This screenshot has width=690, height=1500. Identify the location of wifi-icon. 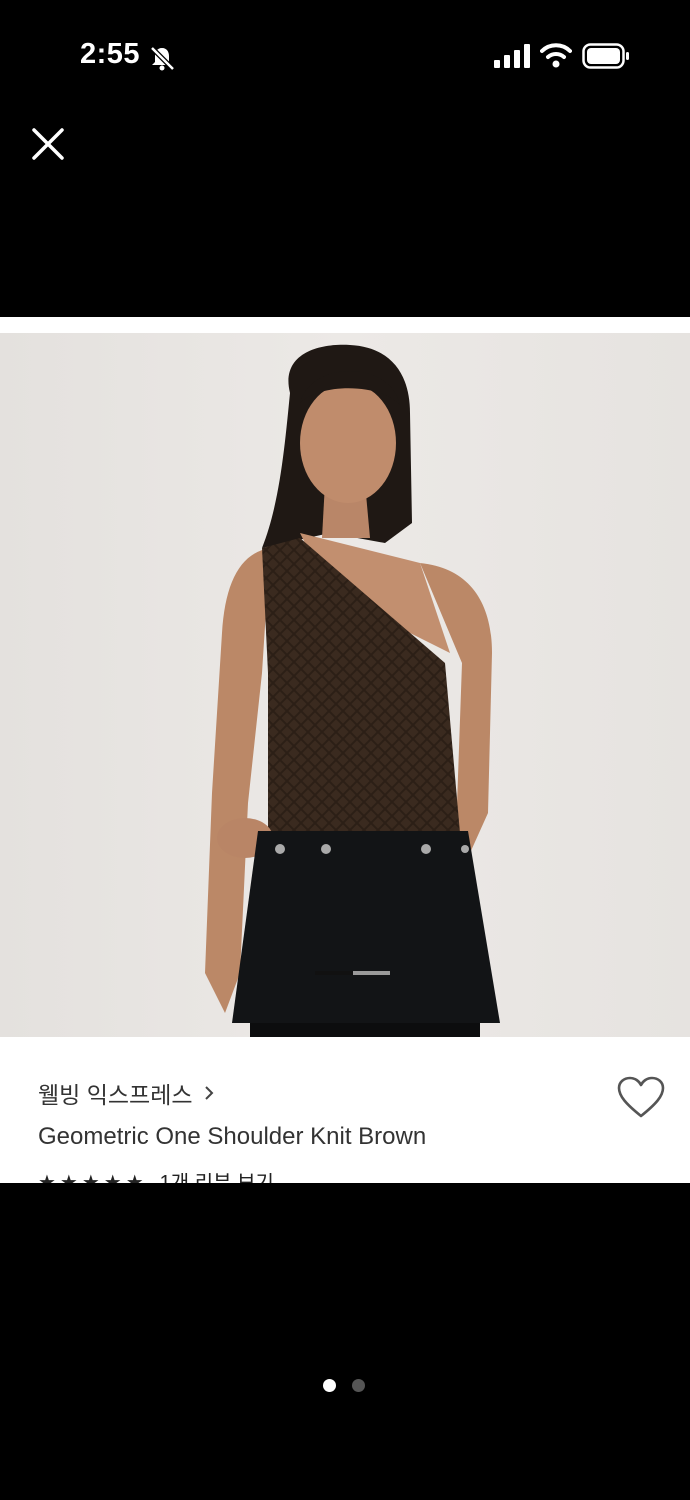
(556, 55).